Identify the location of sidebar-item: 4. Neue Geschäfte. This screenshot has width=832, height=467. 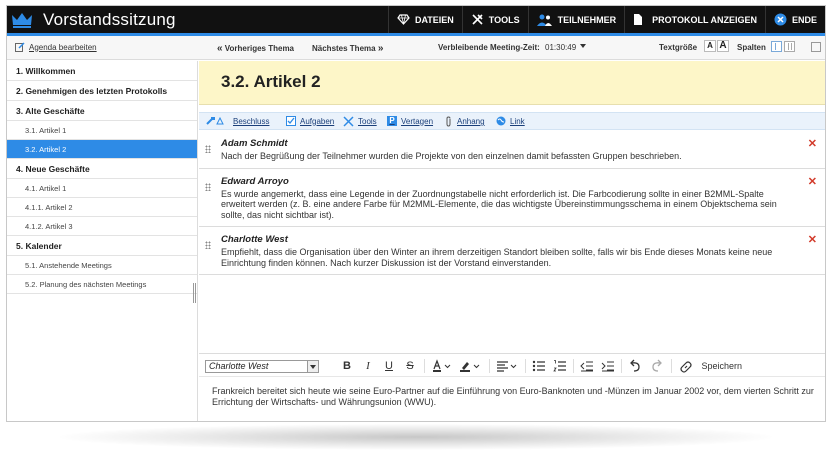
(102, 169).